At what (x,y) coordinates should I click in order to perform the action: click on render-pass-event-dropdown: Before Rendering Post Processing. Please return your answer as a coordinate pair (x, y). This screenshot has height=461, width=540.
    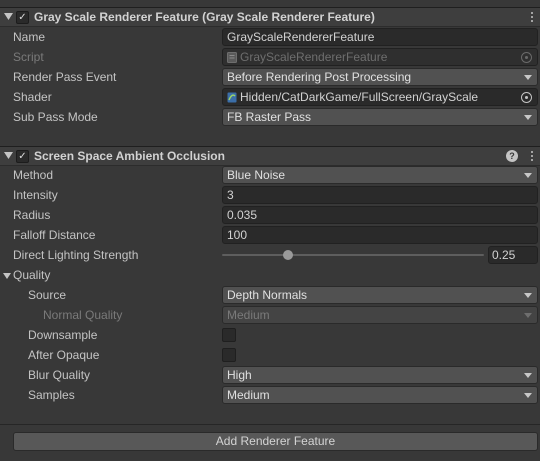
    Looking at the image, I should click on (380, 77).